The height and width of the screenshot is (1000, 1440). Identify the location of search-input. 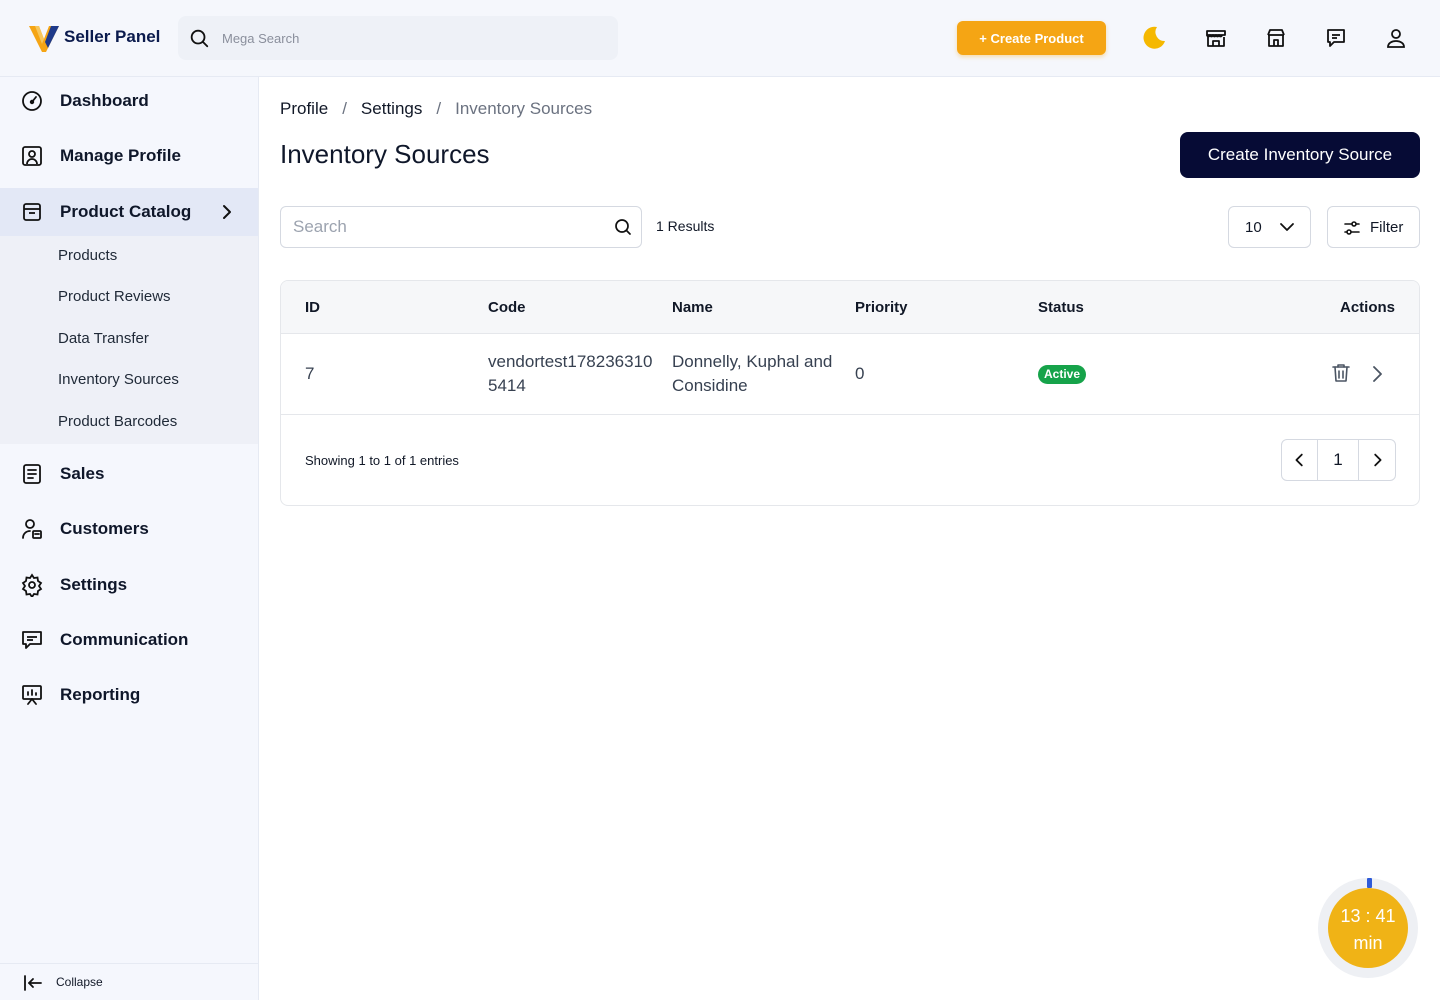
(448, 227).